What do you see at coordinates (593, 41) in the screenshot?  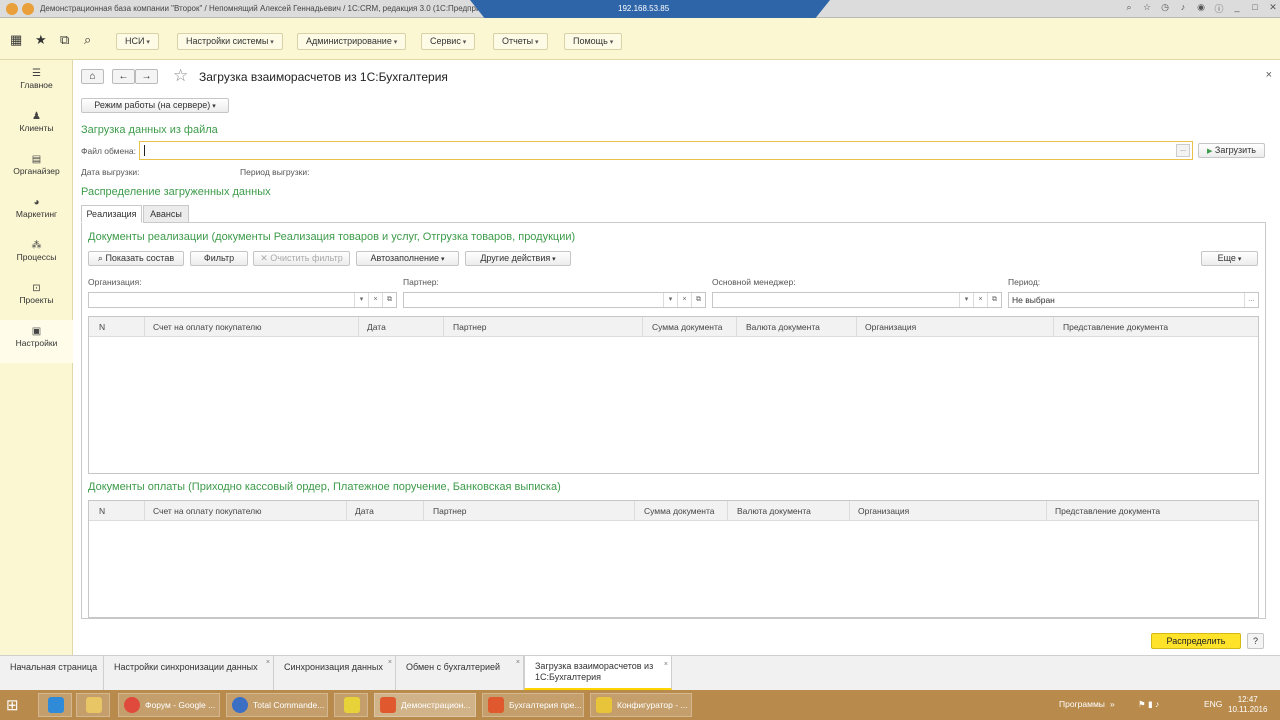 I see `menu-help: Помощь` at bounding box center [593, 41].